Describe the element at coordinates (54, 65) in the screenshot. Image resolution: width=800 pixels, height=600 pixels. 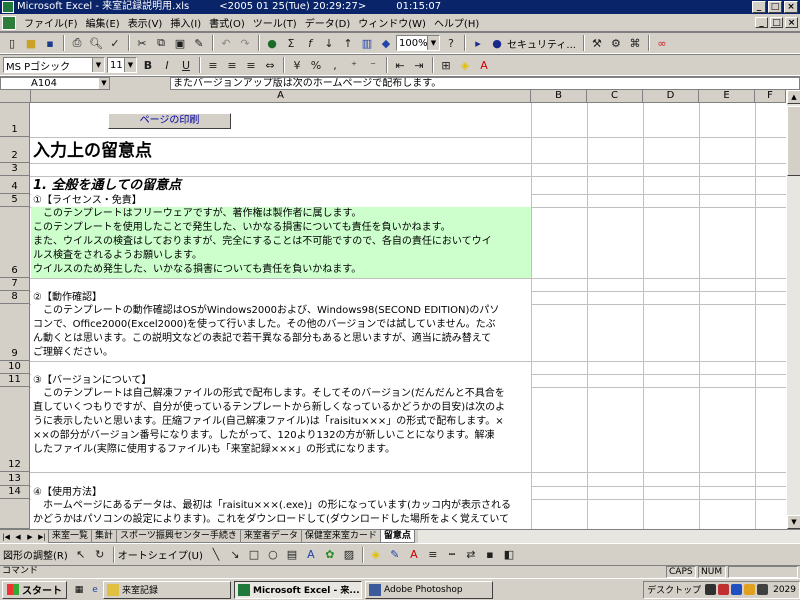
I see `font-name-select: MS Pゴシック ▼` at that location.